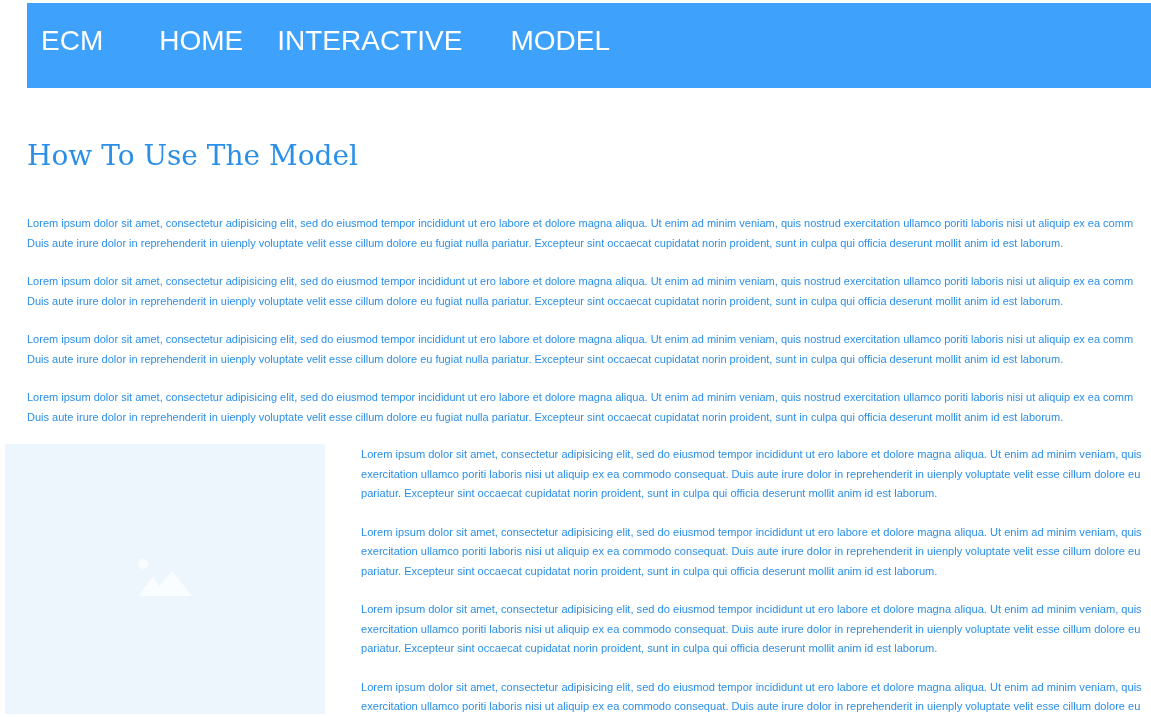 This screenshot has width=1151, height=717. I want to click on nav-link: HOME, so click(201, 41).